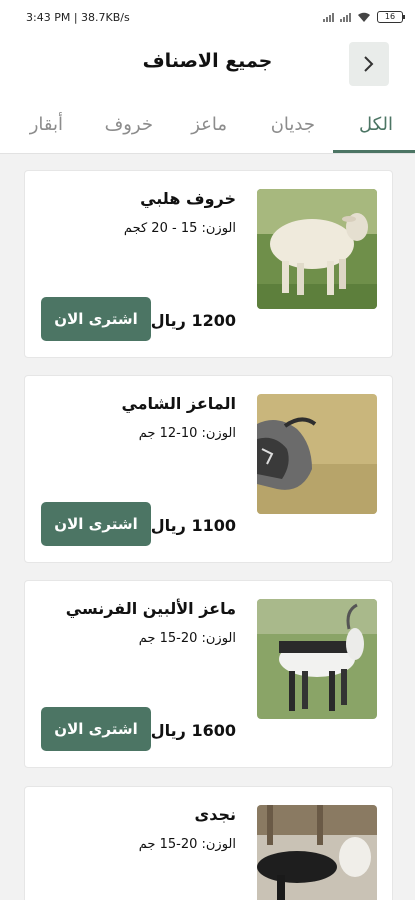 The image size is (415, 900). What do you see at coordinates (187, 433) in the screenshot?
I see `product-weight: الوزن: 10-12 جم` at bounding box center [187, 433].